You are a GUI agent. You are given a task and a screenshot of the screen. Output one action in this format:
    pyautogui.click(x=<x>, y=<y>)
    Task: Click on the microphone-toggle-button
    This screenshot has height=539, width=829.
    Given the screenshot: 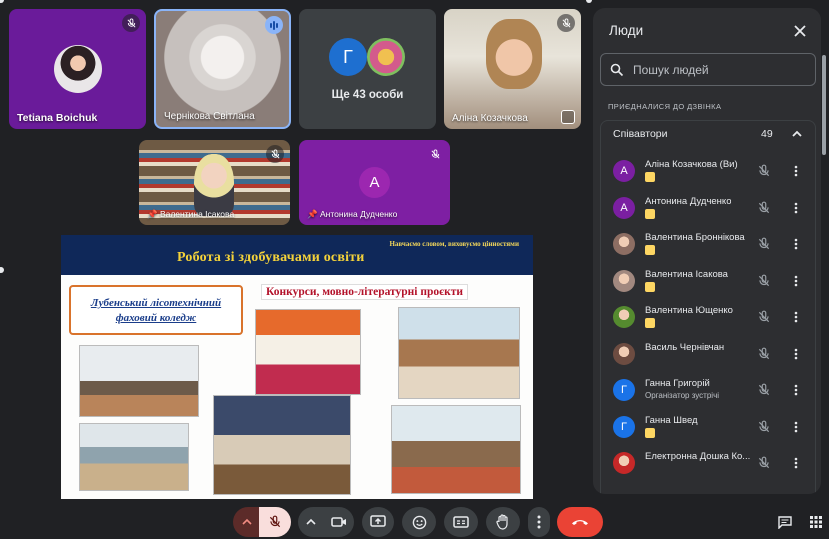 What is the action you would take?
    pyautogui.click(x=275, y=522)
    